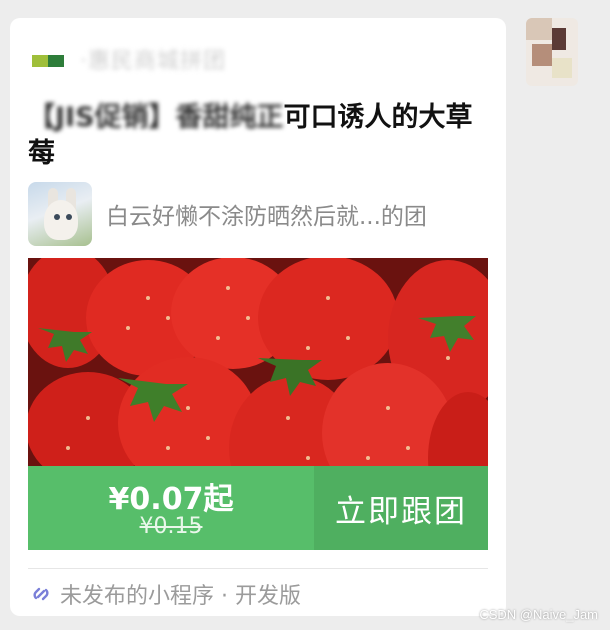 The width and height of the screenshot is (610, 630). What do you see at coordinates (538, 614) in the screenshot?
I see `watermark: CSDN @Naive_Jam` at bounding box center [538, 614].